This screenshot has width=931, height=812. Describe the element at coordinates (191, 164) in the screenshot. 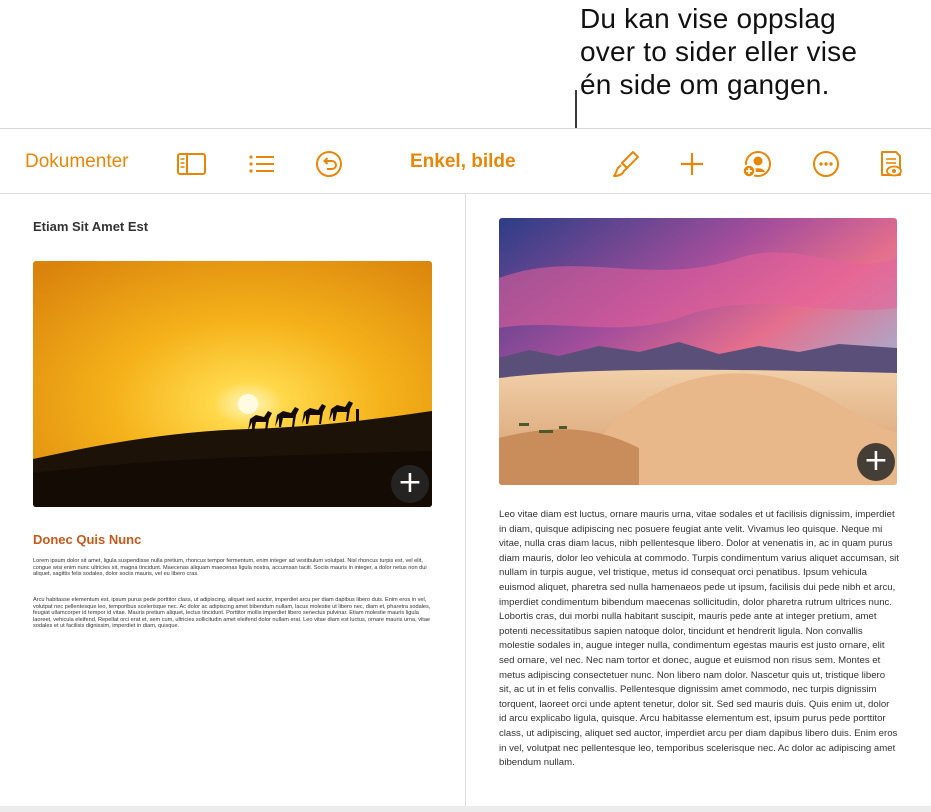

I see `sidebar-icon` at that location.